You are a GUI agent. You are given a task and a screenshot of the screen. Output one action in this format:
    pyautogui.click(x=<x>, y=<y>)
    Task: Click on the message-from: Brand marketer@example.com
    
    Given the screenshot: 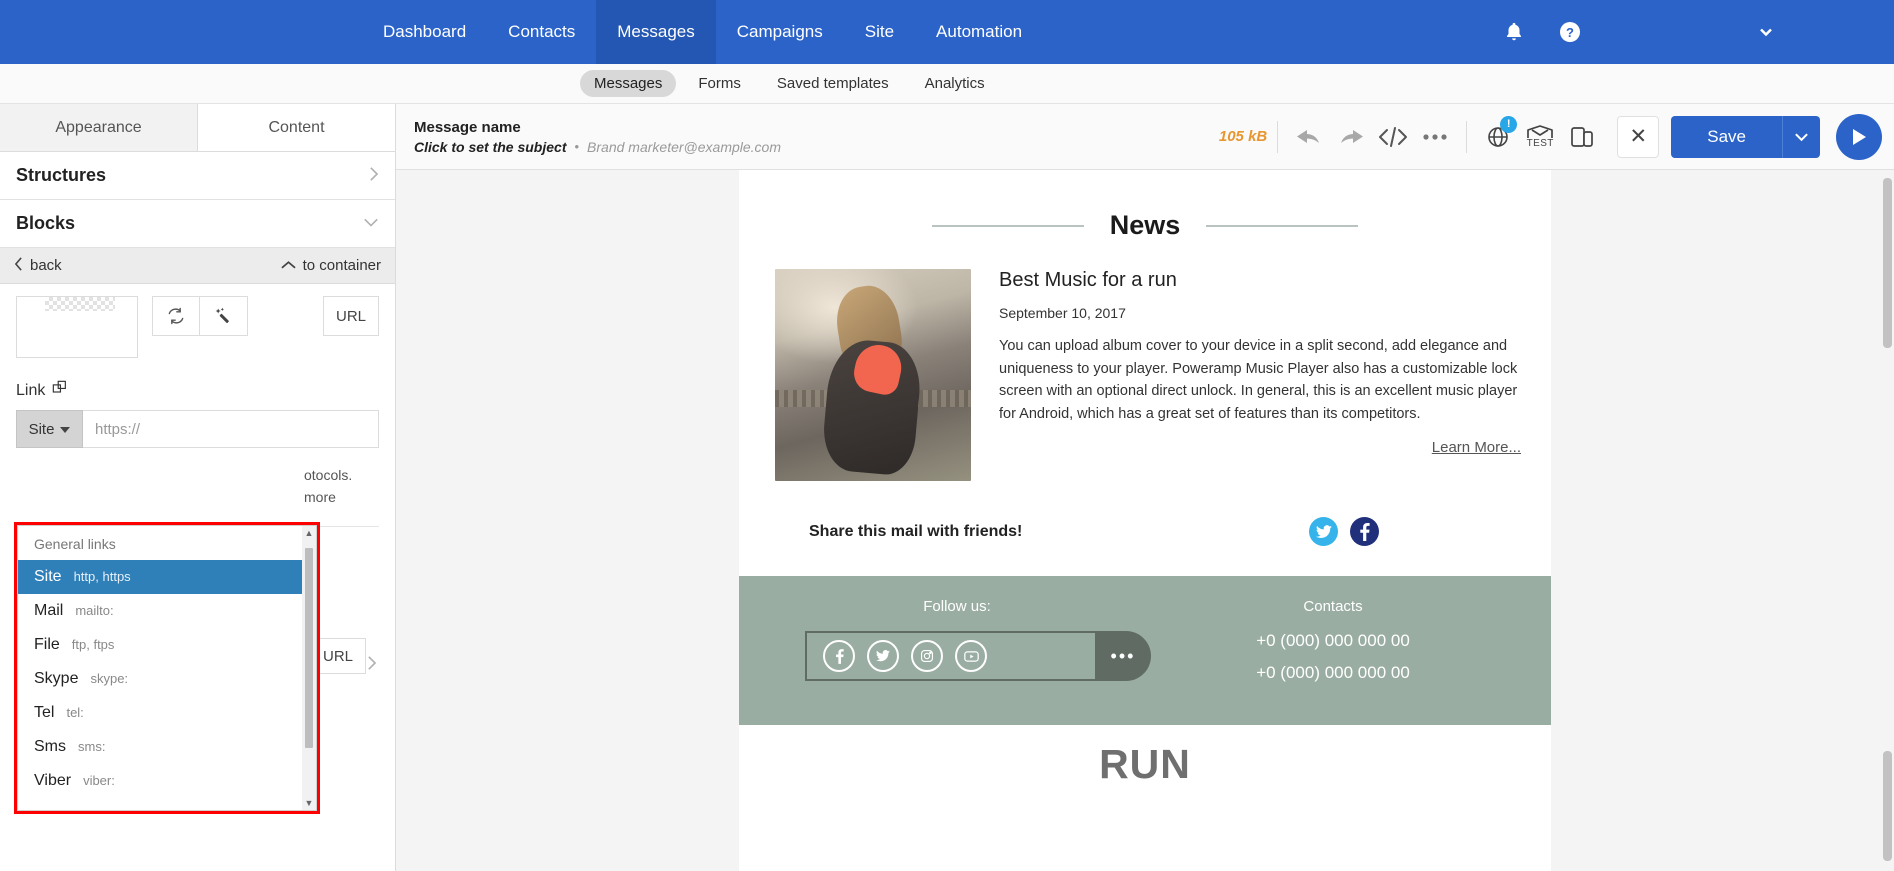 What is the action you would take?
    pyautogui.click(x=684, y=147)
    